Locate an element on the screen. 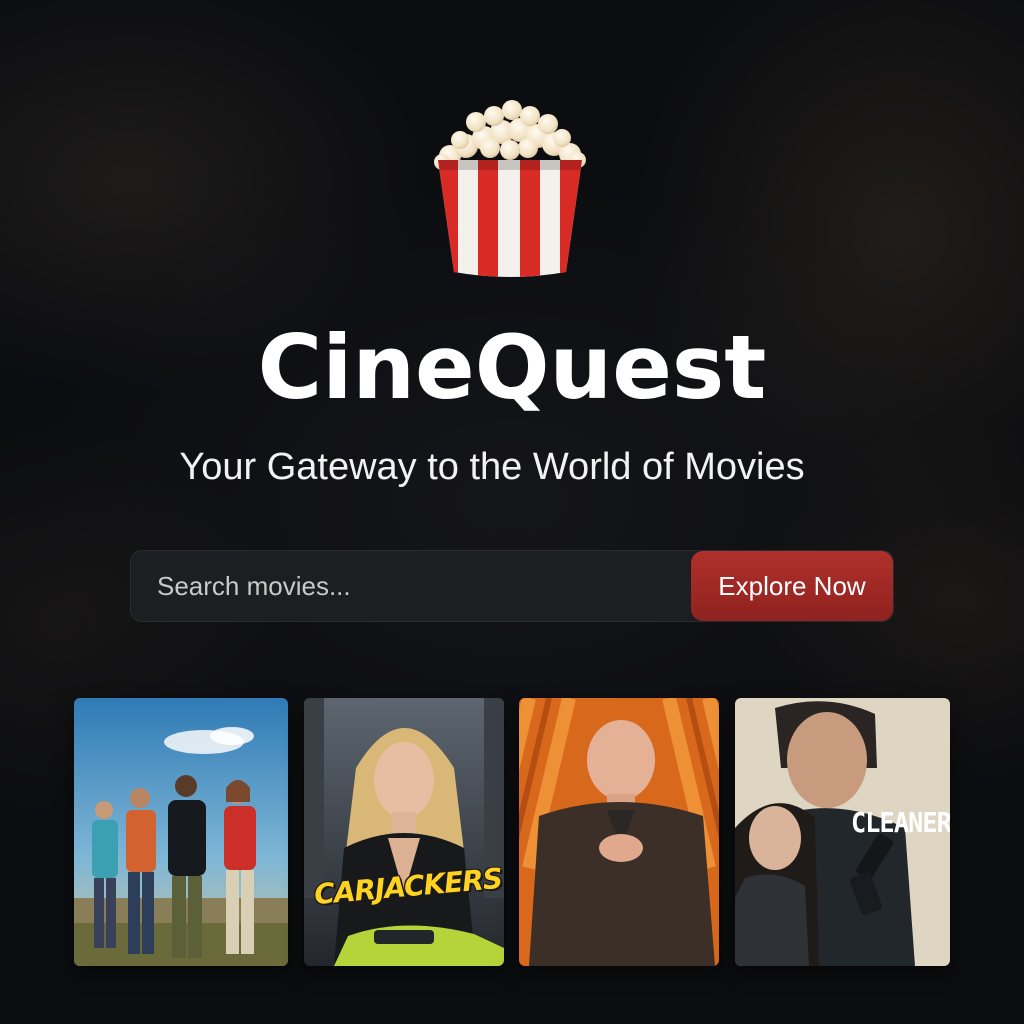  tagline: Your Gateway to the World of Movies is located at coordinates (492, 467).